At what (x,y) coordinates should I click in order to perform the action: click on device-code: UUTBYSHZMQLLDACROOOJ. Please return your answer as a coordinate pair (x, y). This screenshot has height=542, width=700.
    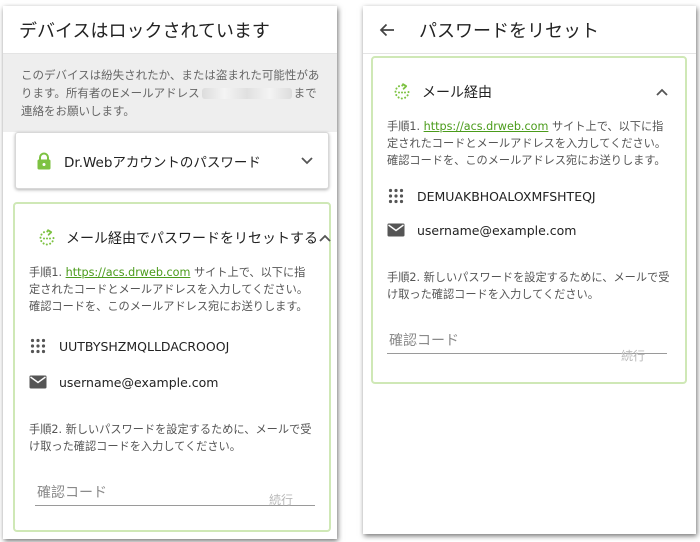
    Looking at the image, I should click on (144, 346).